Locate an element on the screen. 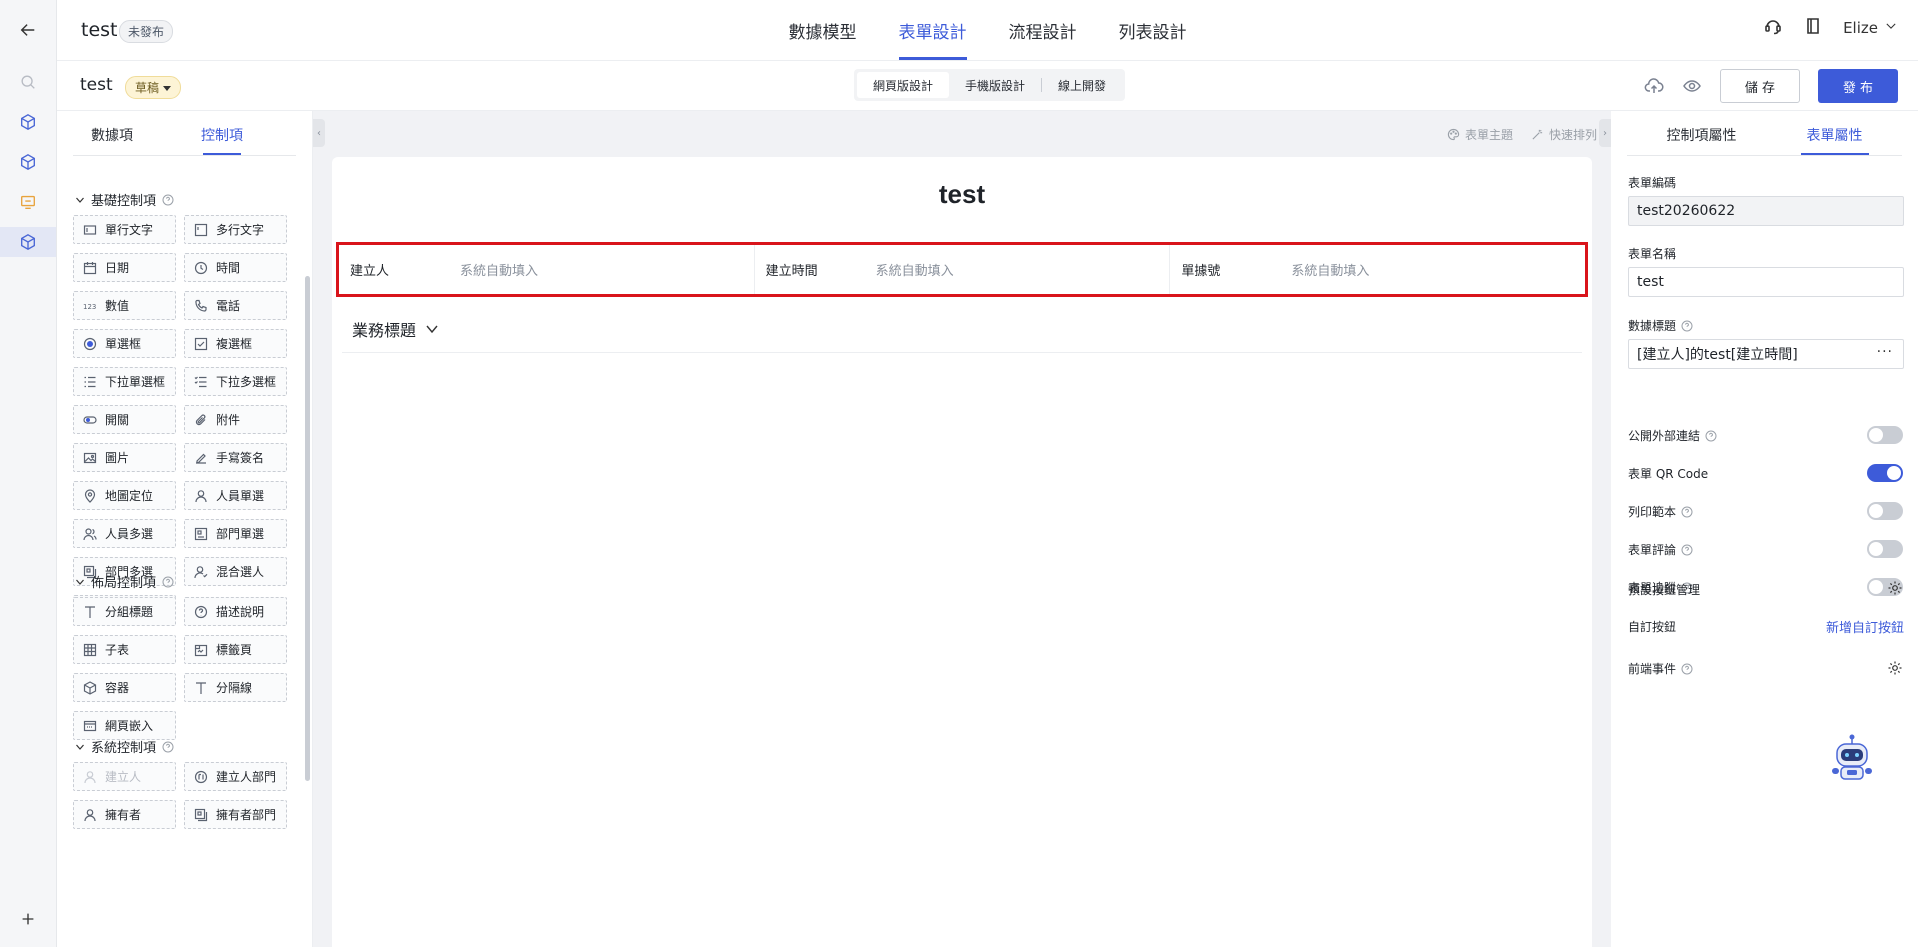 Image resolution: width=1918 pixels, height=947 pixels. tab-list-design: 列表設計 is located at coordinates (1153, 39).